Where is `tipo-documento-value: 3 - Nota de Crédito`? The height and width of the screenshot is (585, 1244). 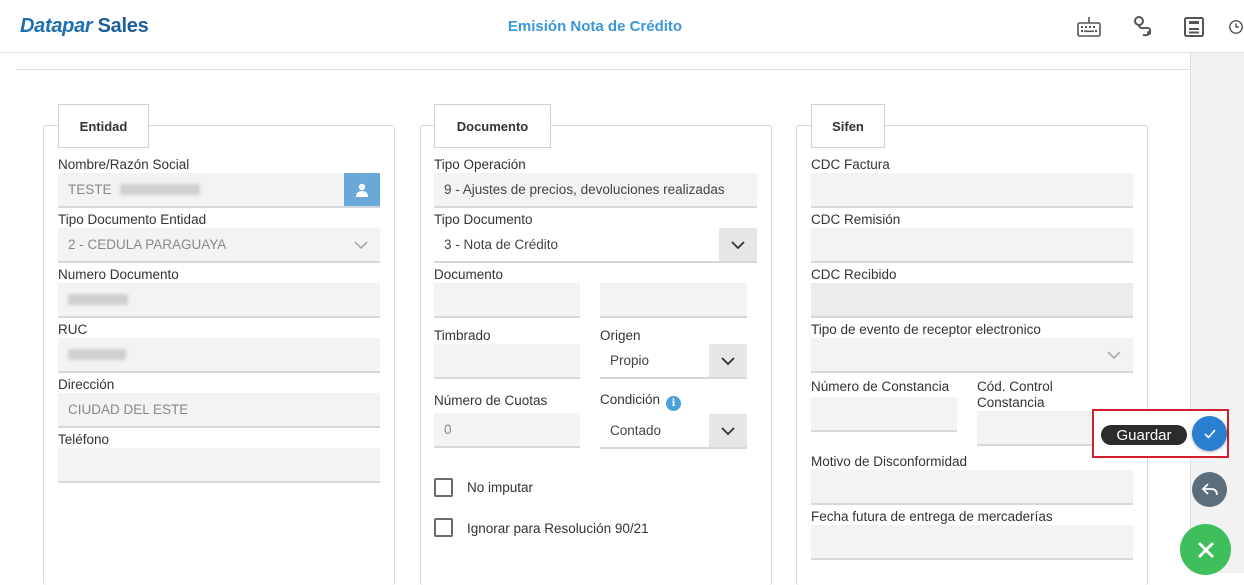 tipo-documento-value: 3 - Nota de Crédito is located at coordinates (501, 244).